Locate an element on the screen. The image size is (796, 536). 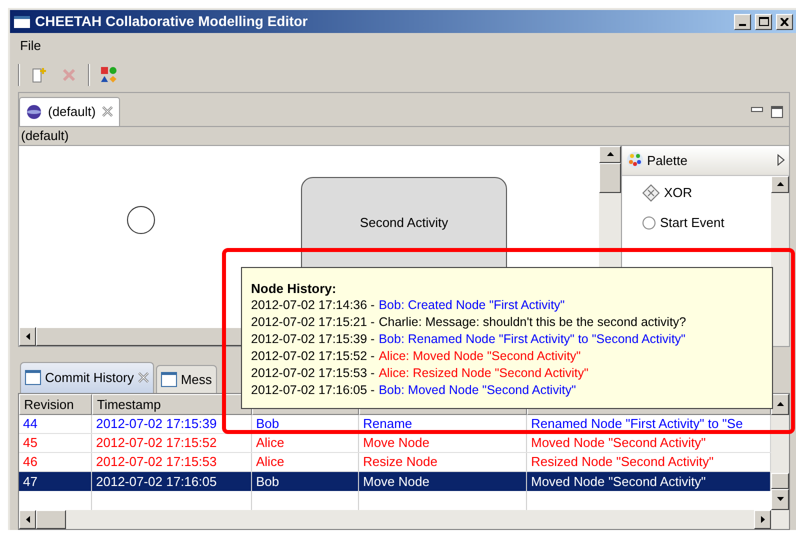
table-horizontal-scrollbar is located at coordinates (395, 519).